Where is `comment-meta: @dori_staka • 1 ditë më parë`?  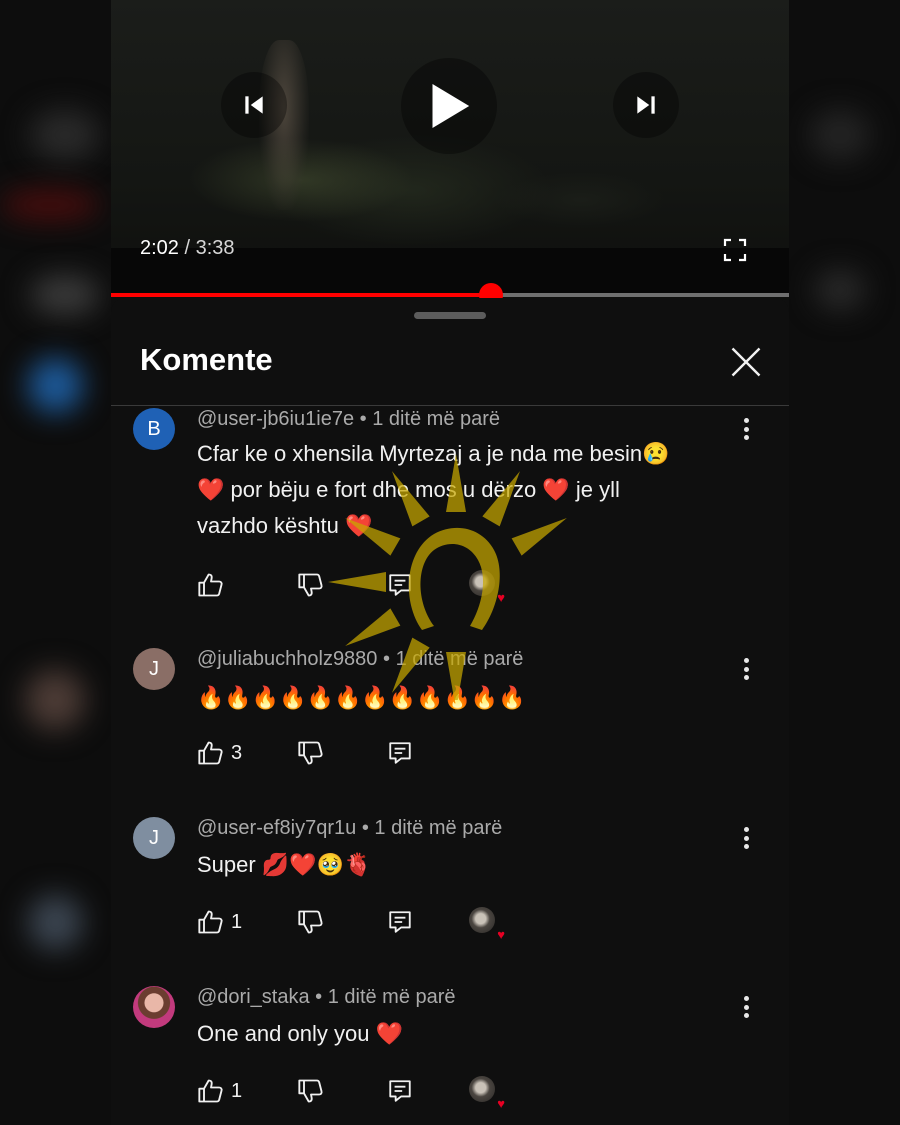
comment-meta: @dori_staka • 1 ditë më parë is located at coordinates (326, 997).